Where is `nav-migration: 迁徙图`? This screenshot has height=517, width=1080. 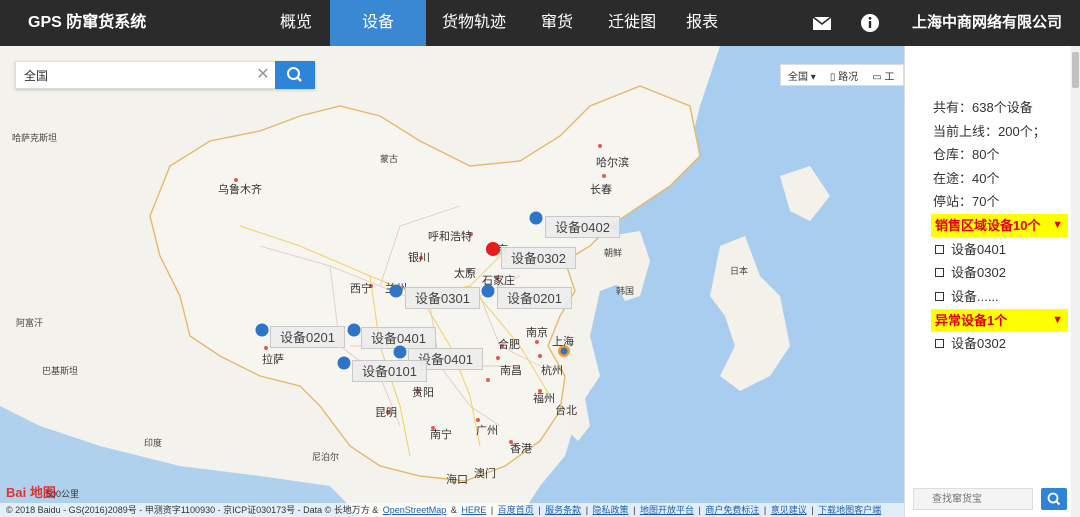
nav-migration: 迁徙图 is located at coordinates (632, 23).